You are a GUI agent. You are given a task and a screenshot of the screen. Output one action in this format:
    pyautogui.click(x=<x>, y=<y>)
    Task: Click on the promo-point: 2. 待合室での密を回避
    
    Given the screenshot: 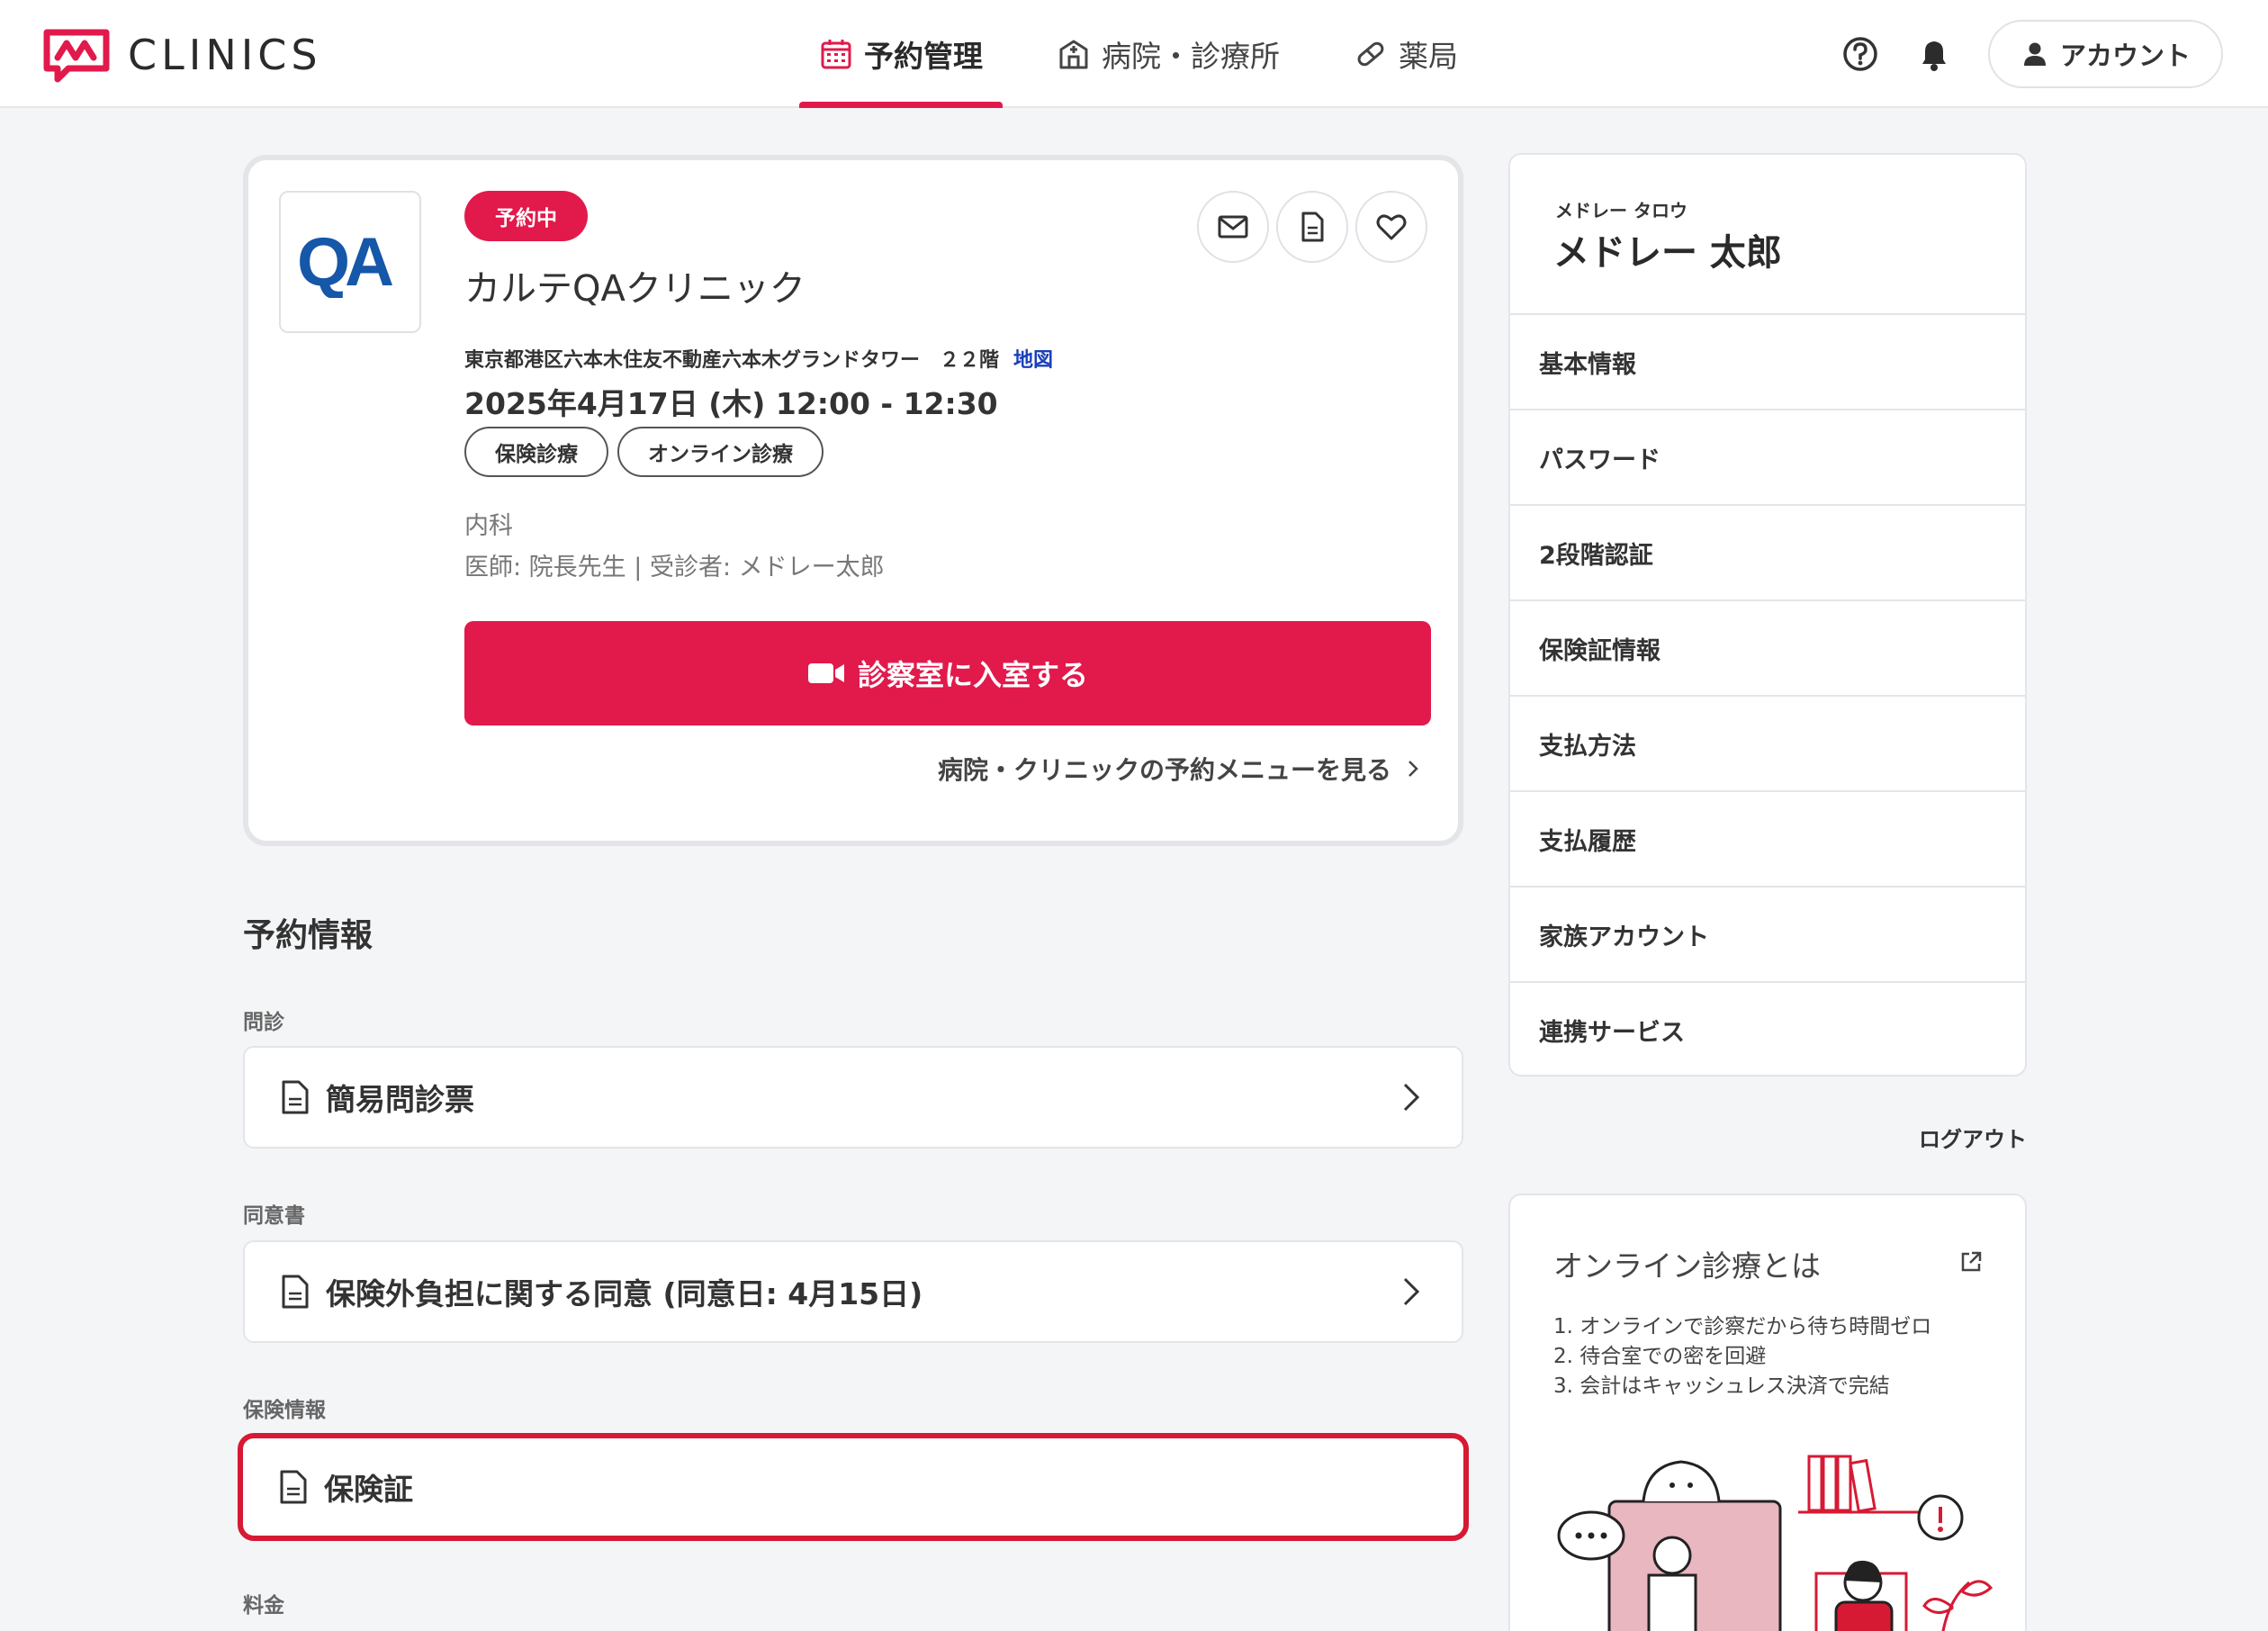 What is the action you would take?
    pyautogui.click(x=1660, y=1356)
    